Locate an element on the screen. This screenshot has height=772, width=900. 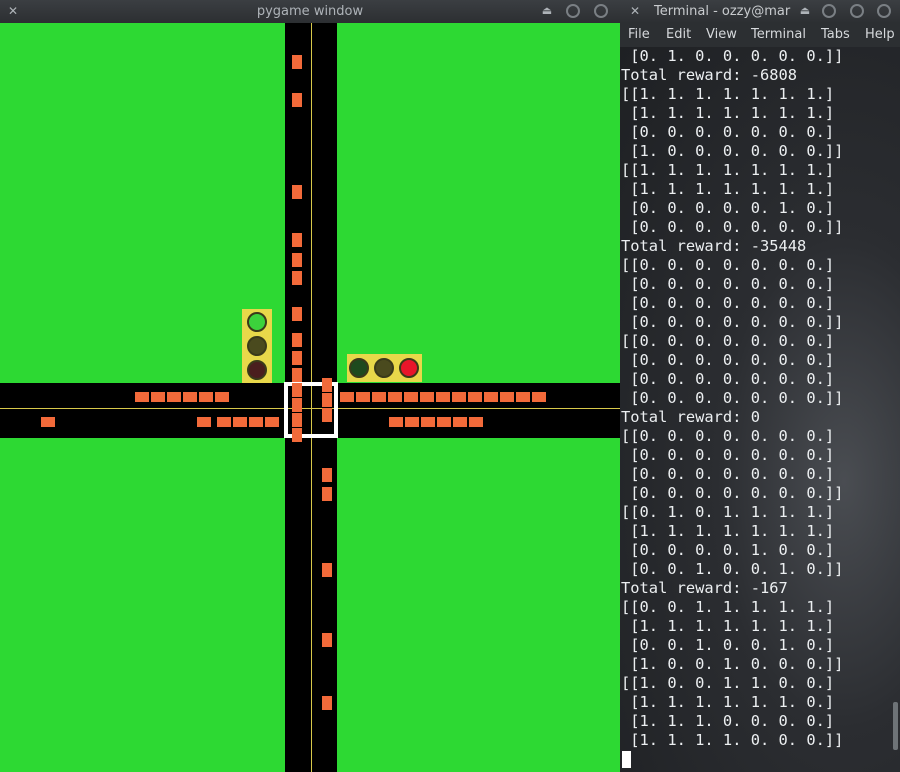
menu-file: File is located at coordinates (639, 34).